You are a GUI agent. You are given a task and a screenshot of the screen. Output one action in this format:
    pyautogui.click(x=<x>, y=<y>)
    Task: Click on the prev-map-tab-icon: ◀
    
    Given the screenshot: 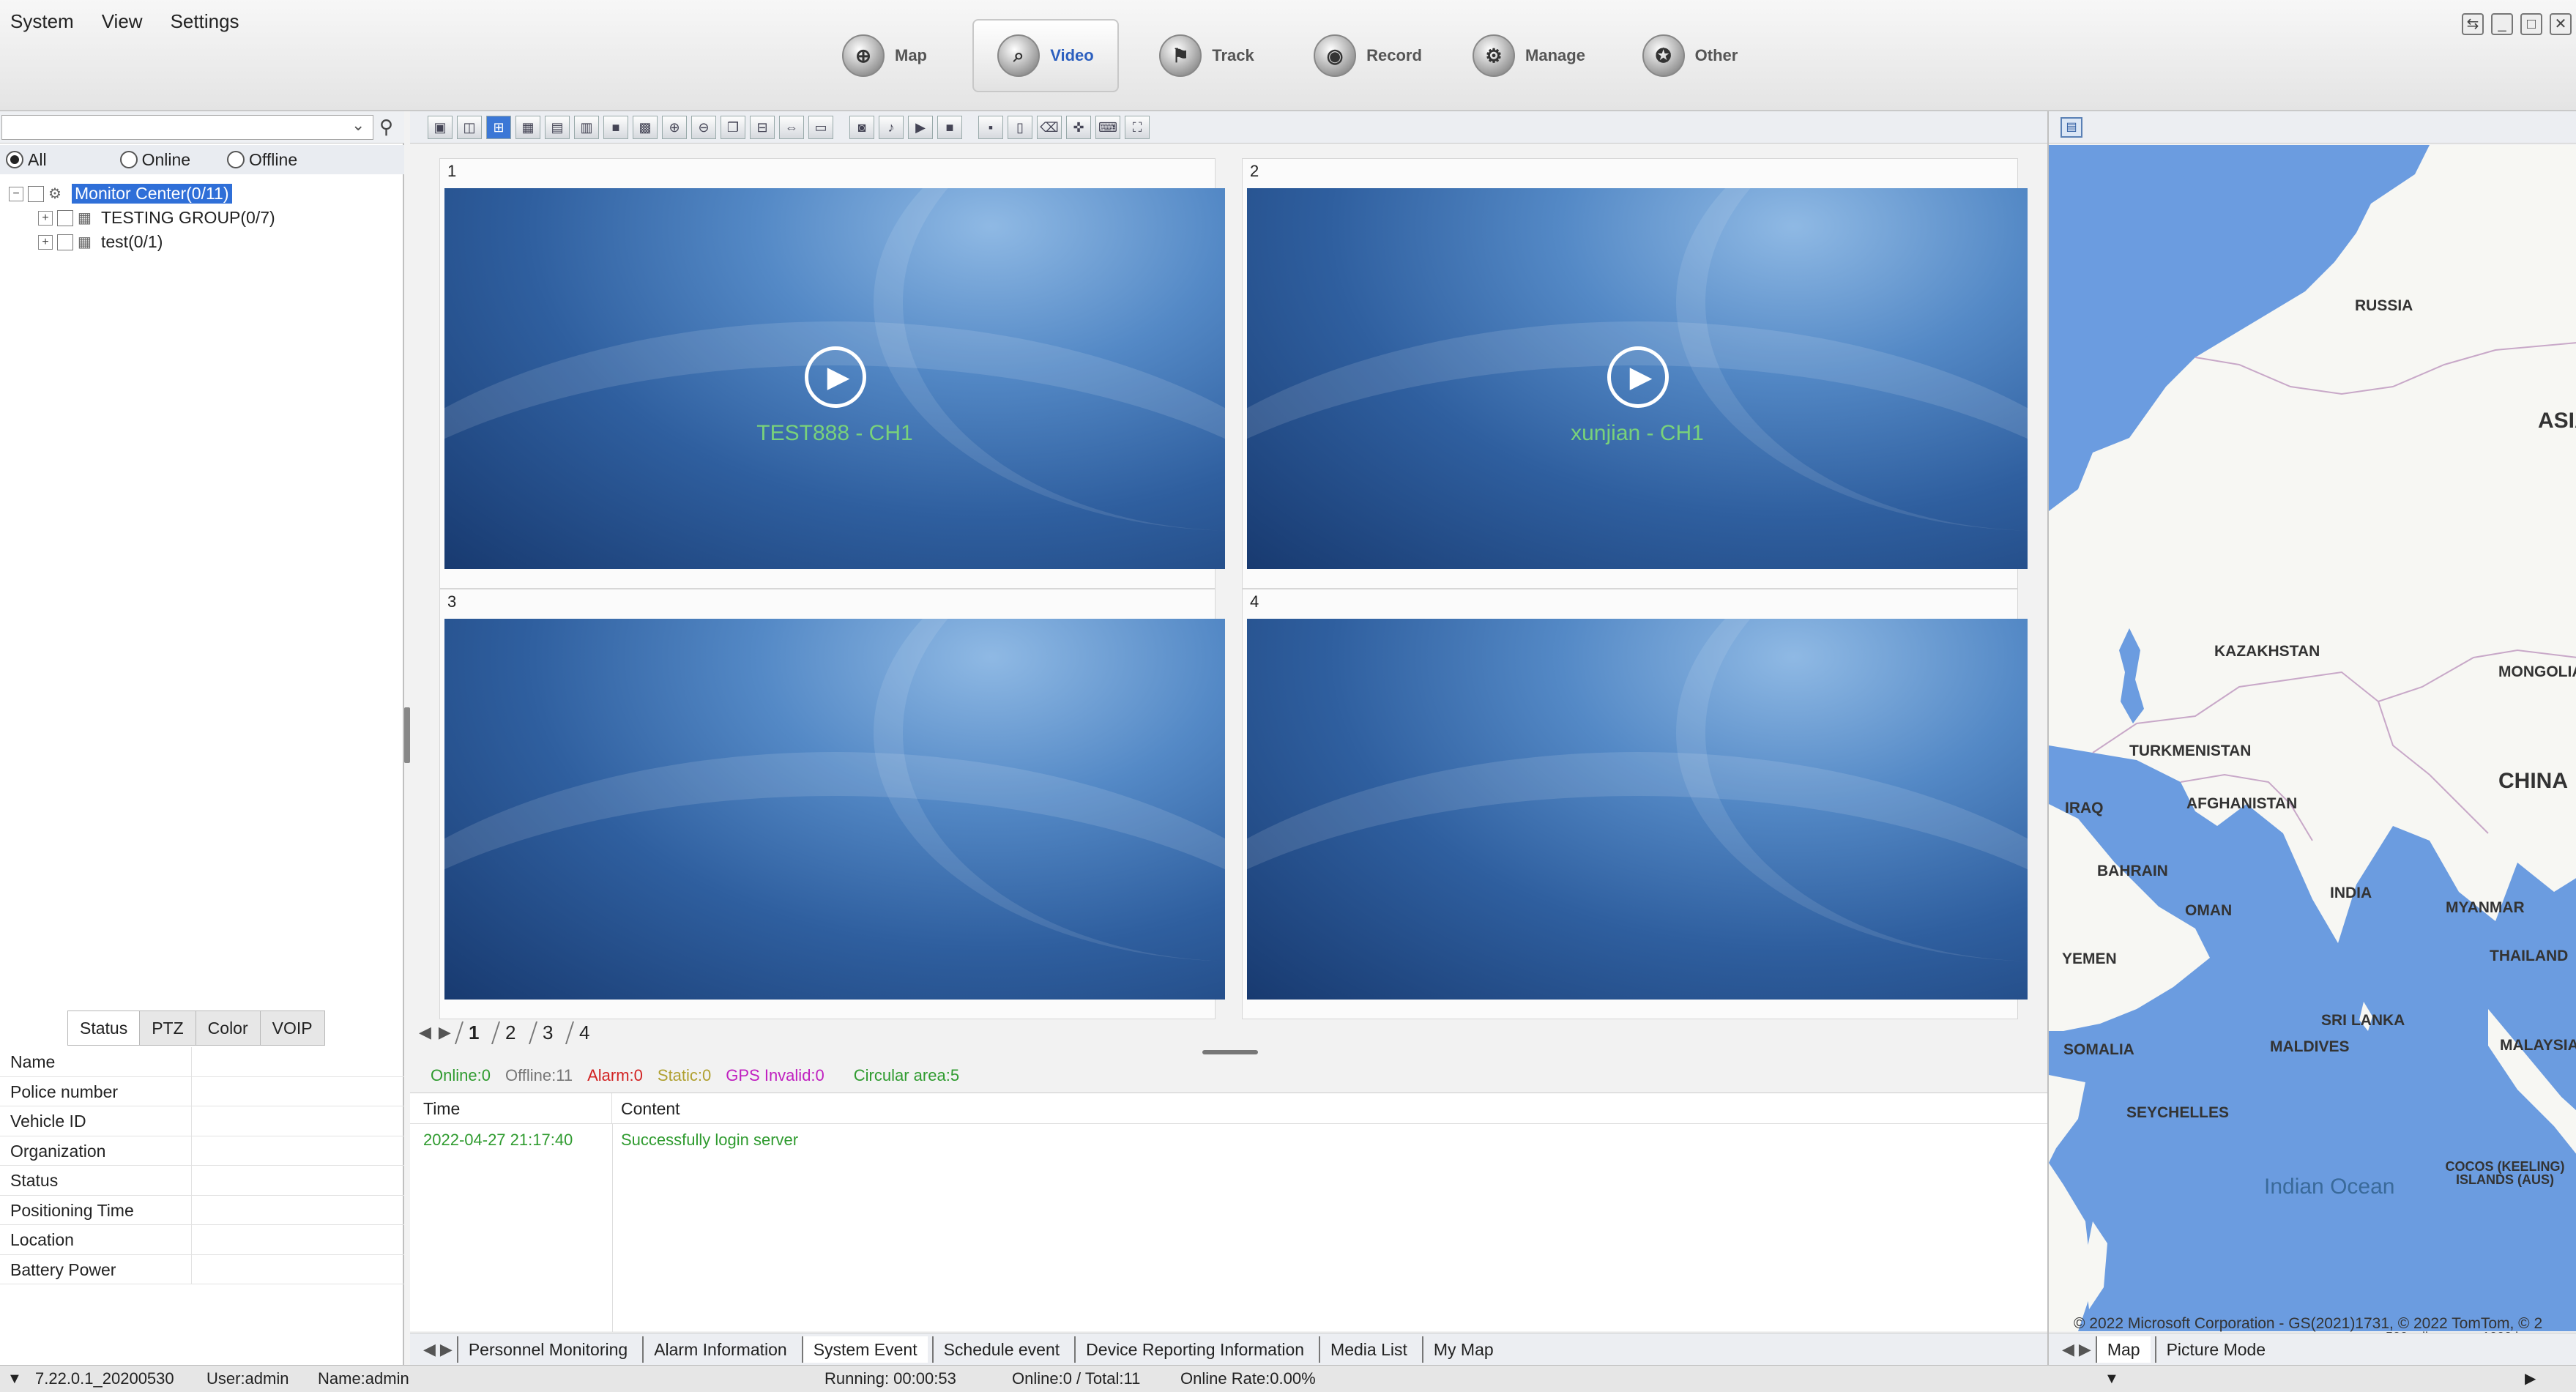 What is the action you would take?
    pyautogui.click(x=2068, y=1349)
    